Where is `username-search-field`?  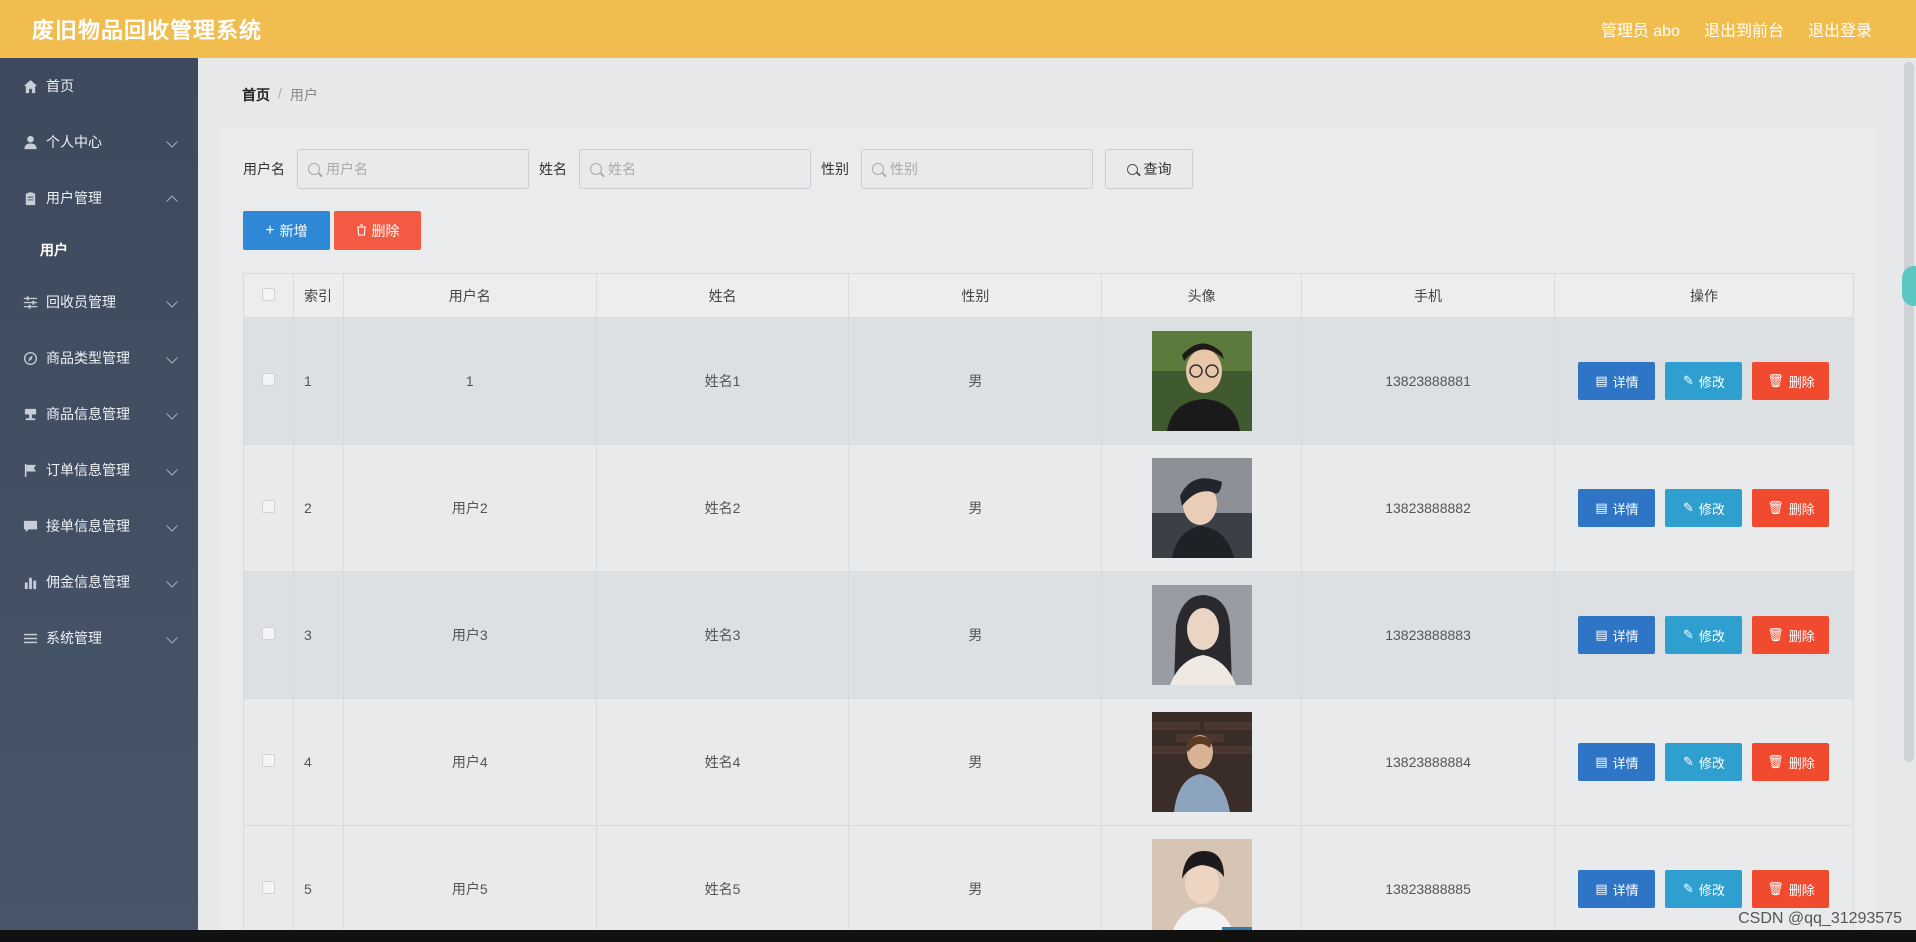 username-search-field is located at coordinates (413, 169).